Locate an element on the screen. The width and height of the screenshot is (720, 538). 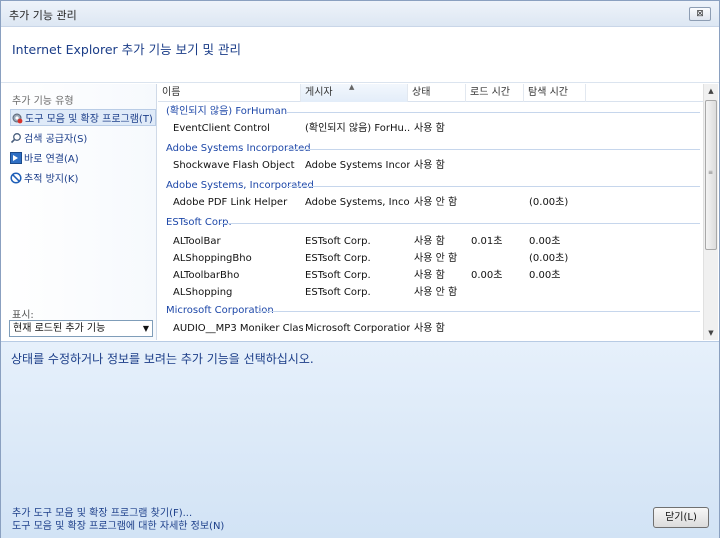
column-header-name: 이름 is located at coordinates (229, 93).